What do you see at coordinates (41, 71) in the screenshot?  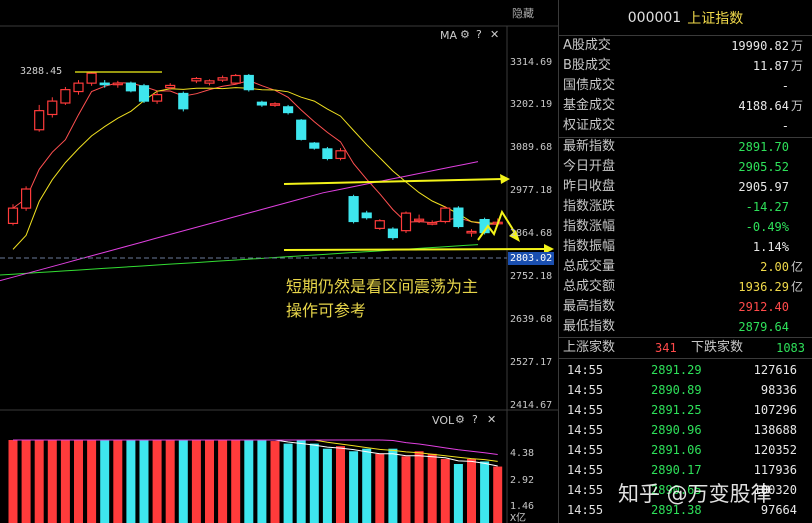 I see `peak-price-label: 3288.45` at bounding box center [41, 71].